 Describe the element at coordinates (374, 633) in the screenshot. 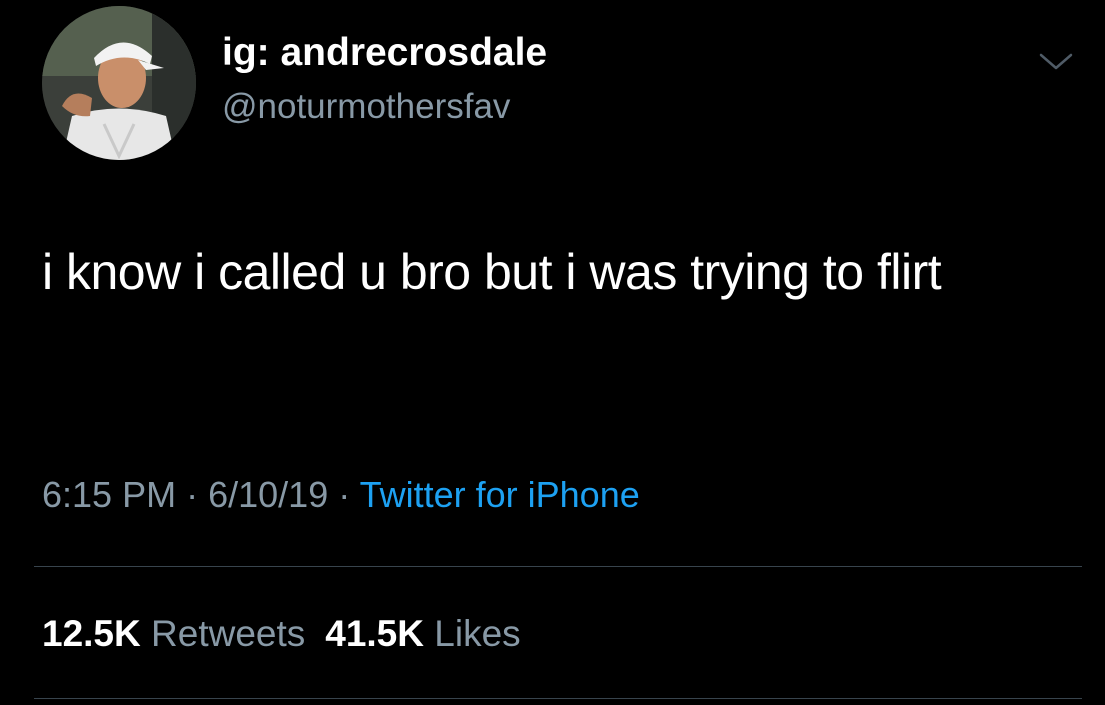

I see `likes-count: 41.5K` at that location.